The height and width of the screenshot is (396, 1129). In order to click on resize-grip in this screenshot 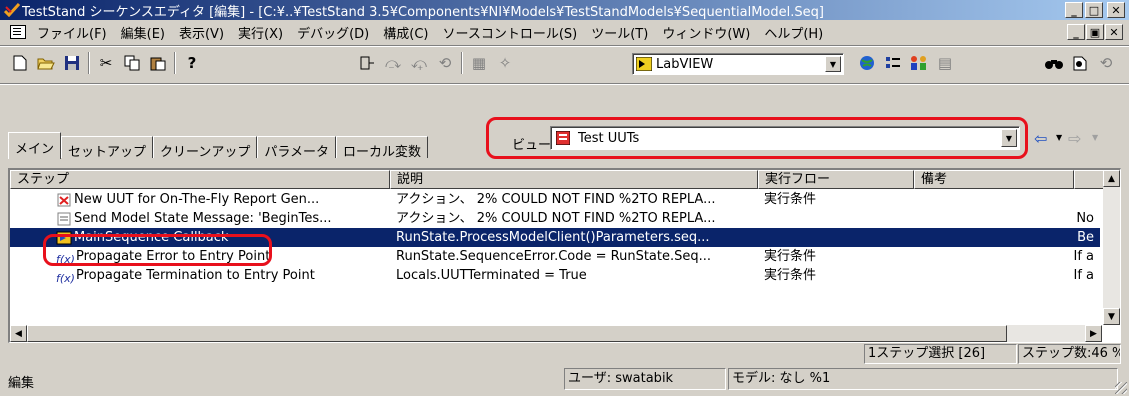, I will do `click(1121, 388)`.